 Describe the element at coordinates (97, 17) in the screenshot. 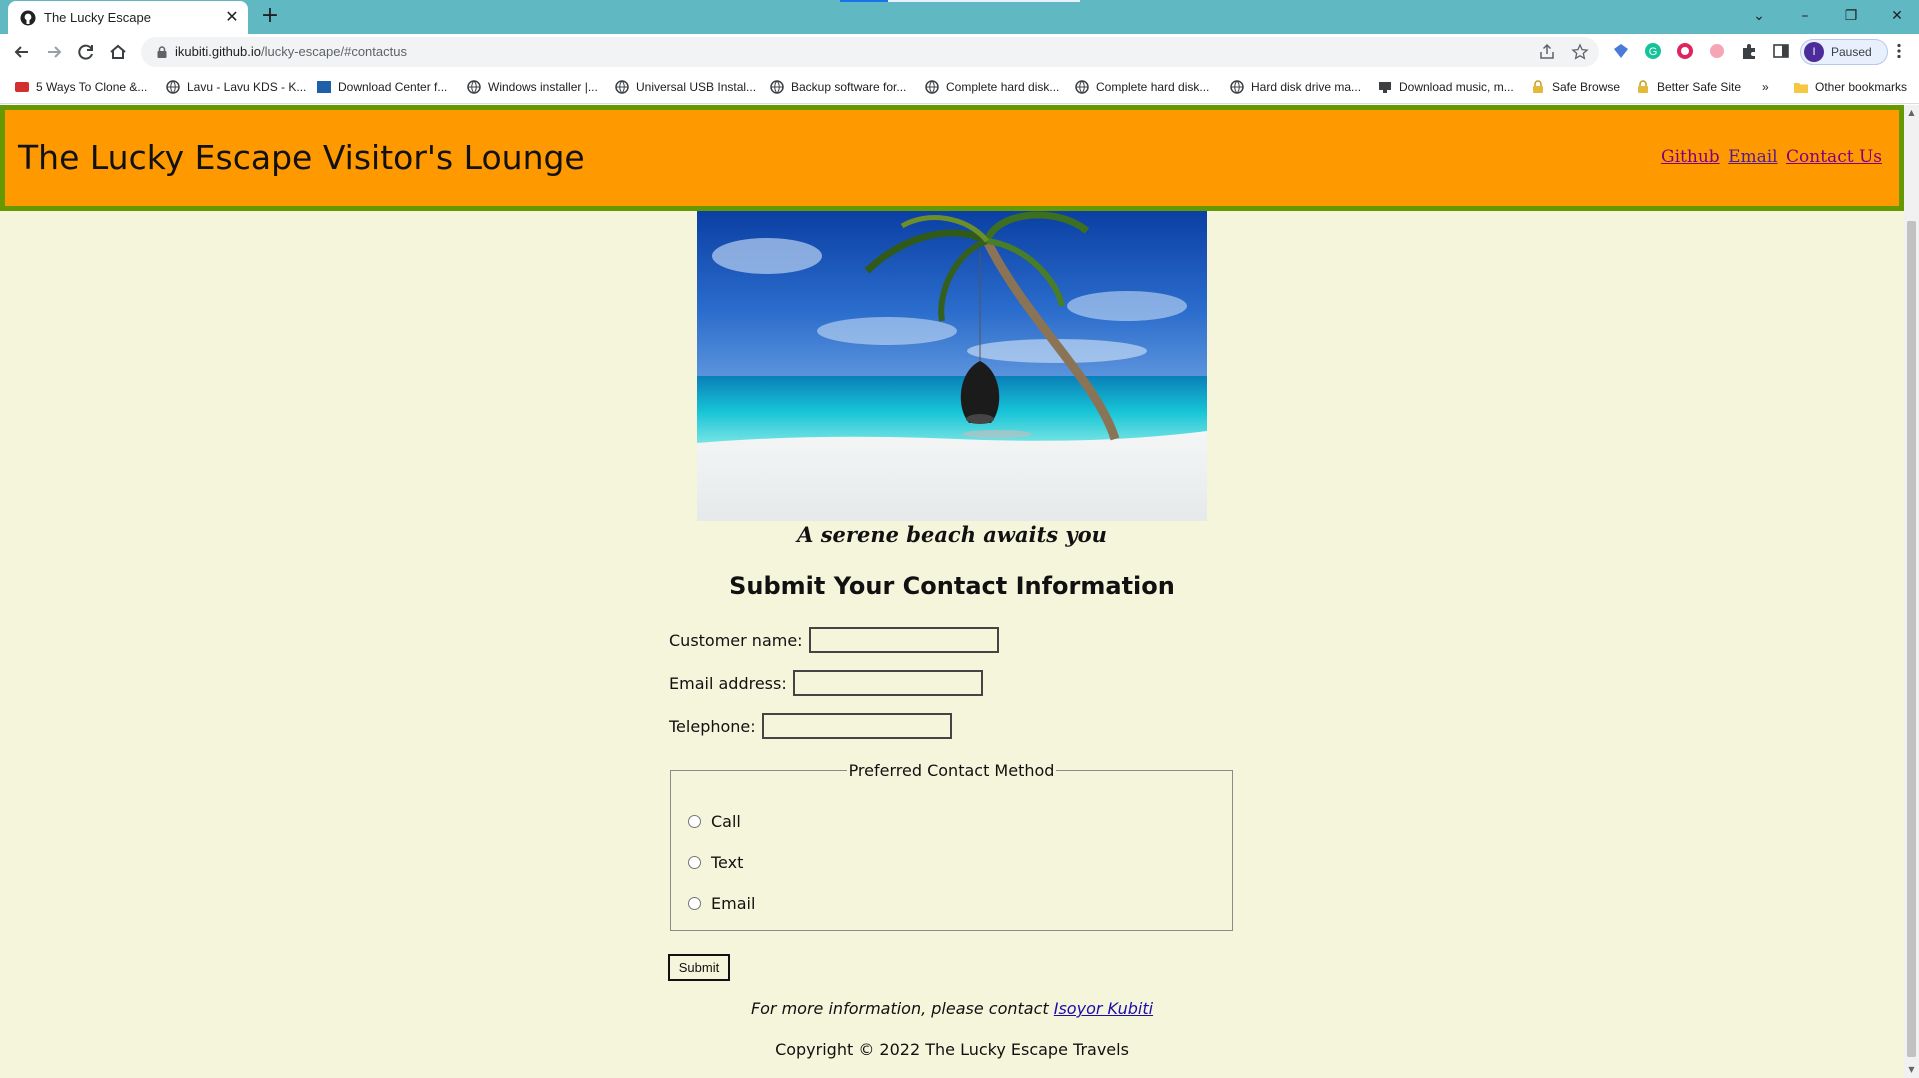

I see `tab-title: The Lucky Escape` at that location.